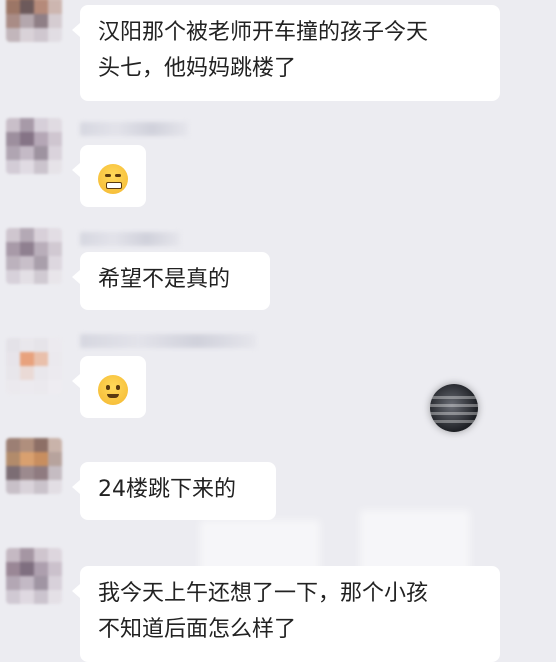  I want to click on message-text: 我今天上午还想了一下，那个小孩, so click(263, 593).